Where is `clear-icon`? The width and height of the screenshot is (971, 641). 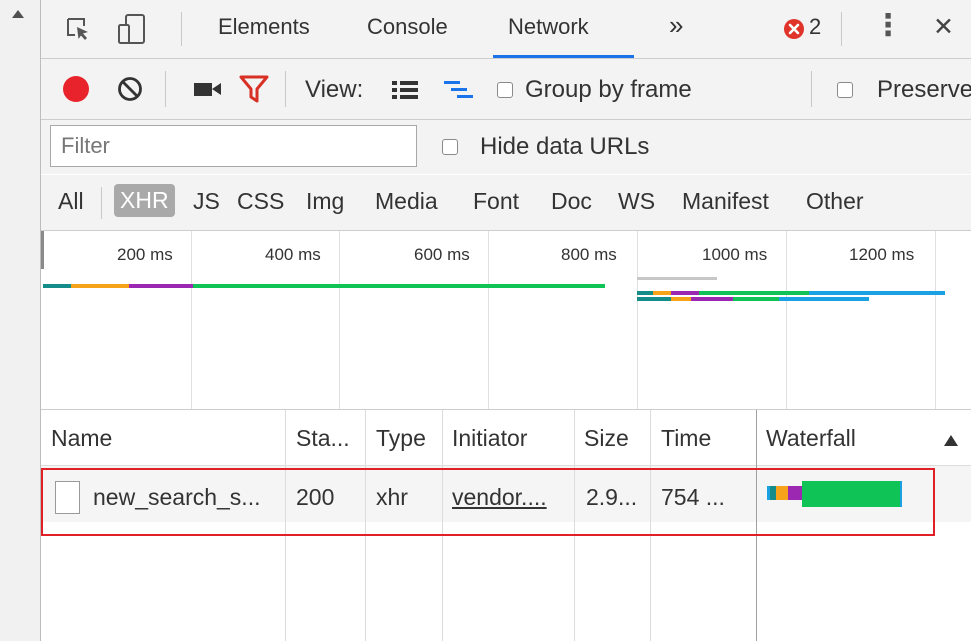
clear-icon is located at coordinates (130, 89).